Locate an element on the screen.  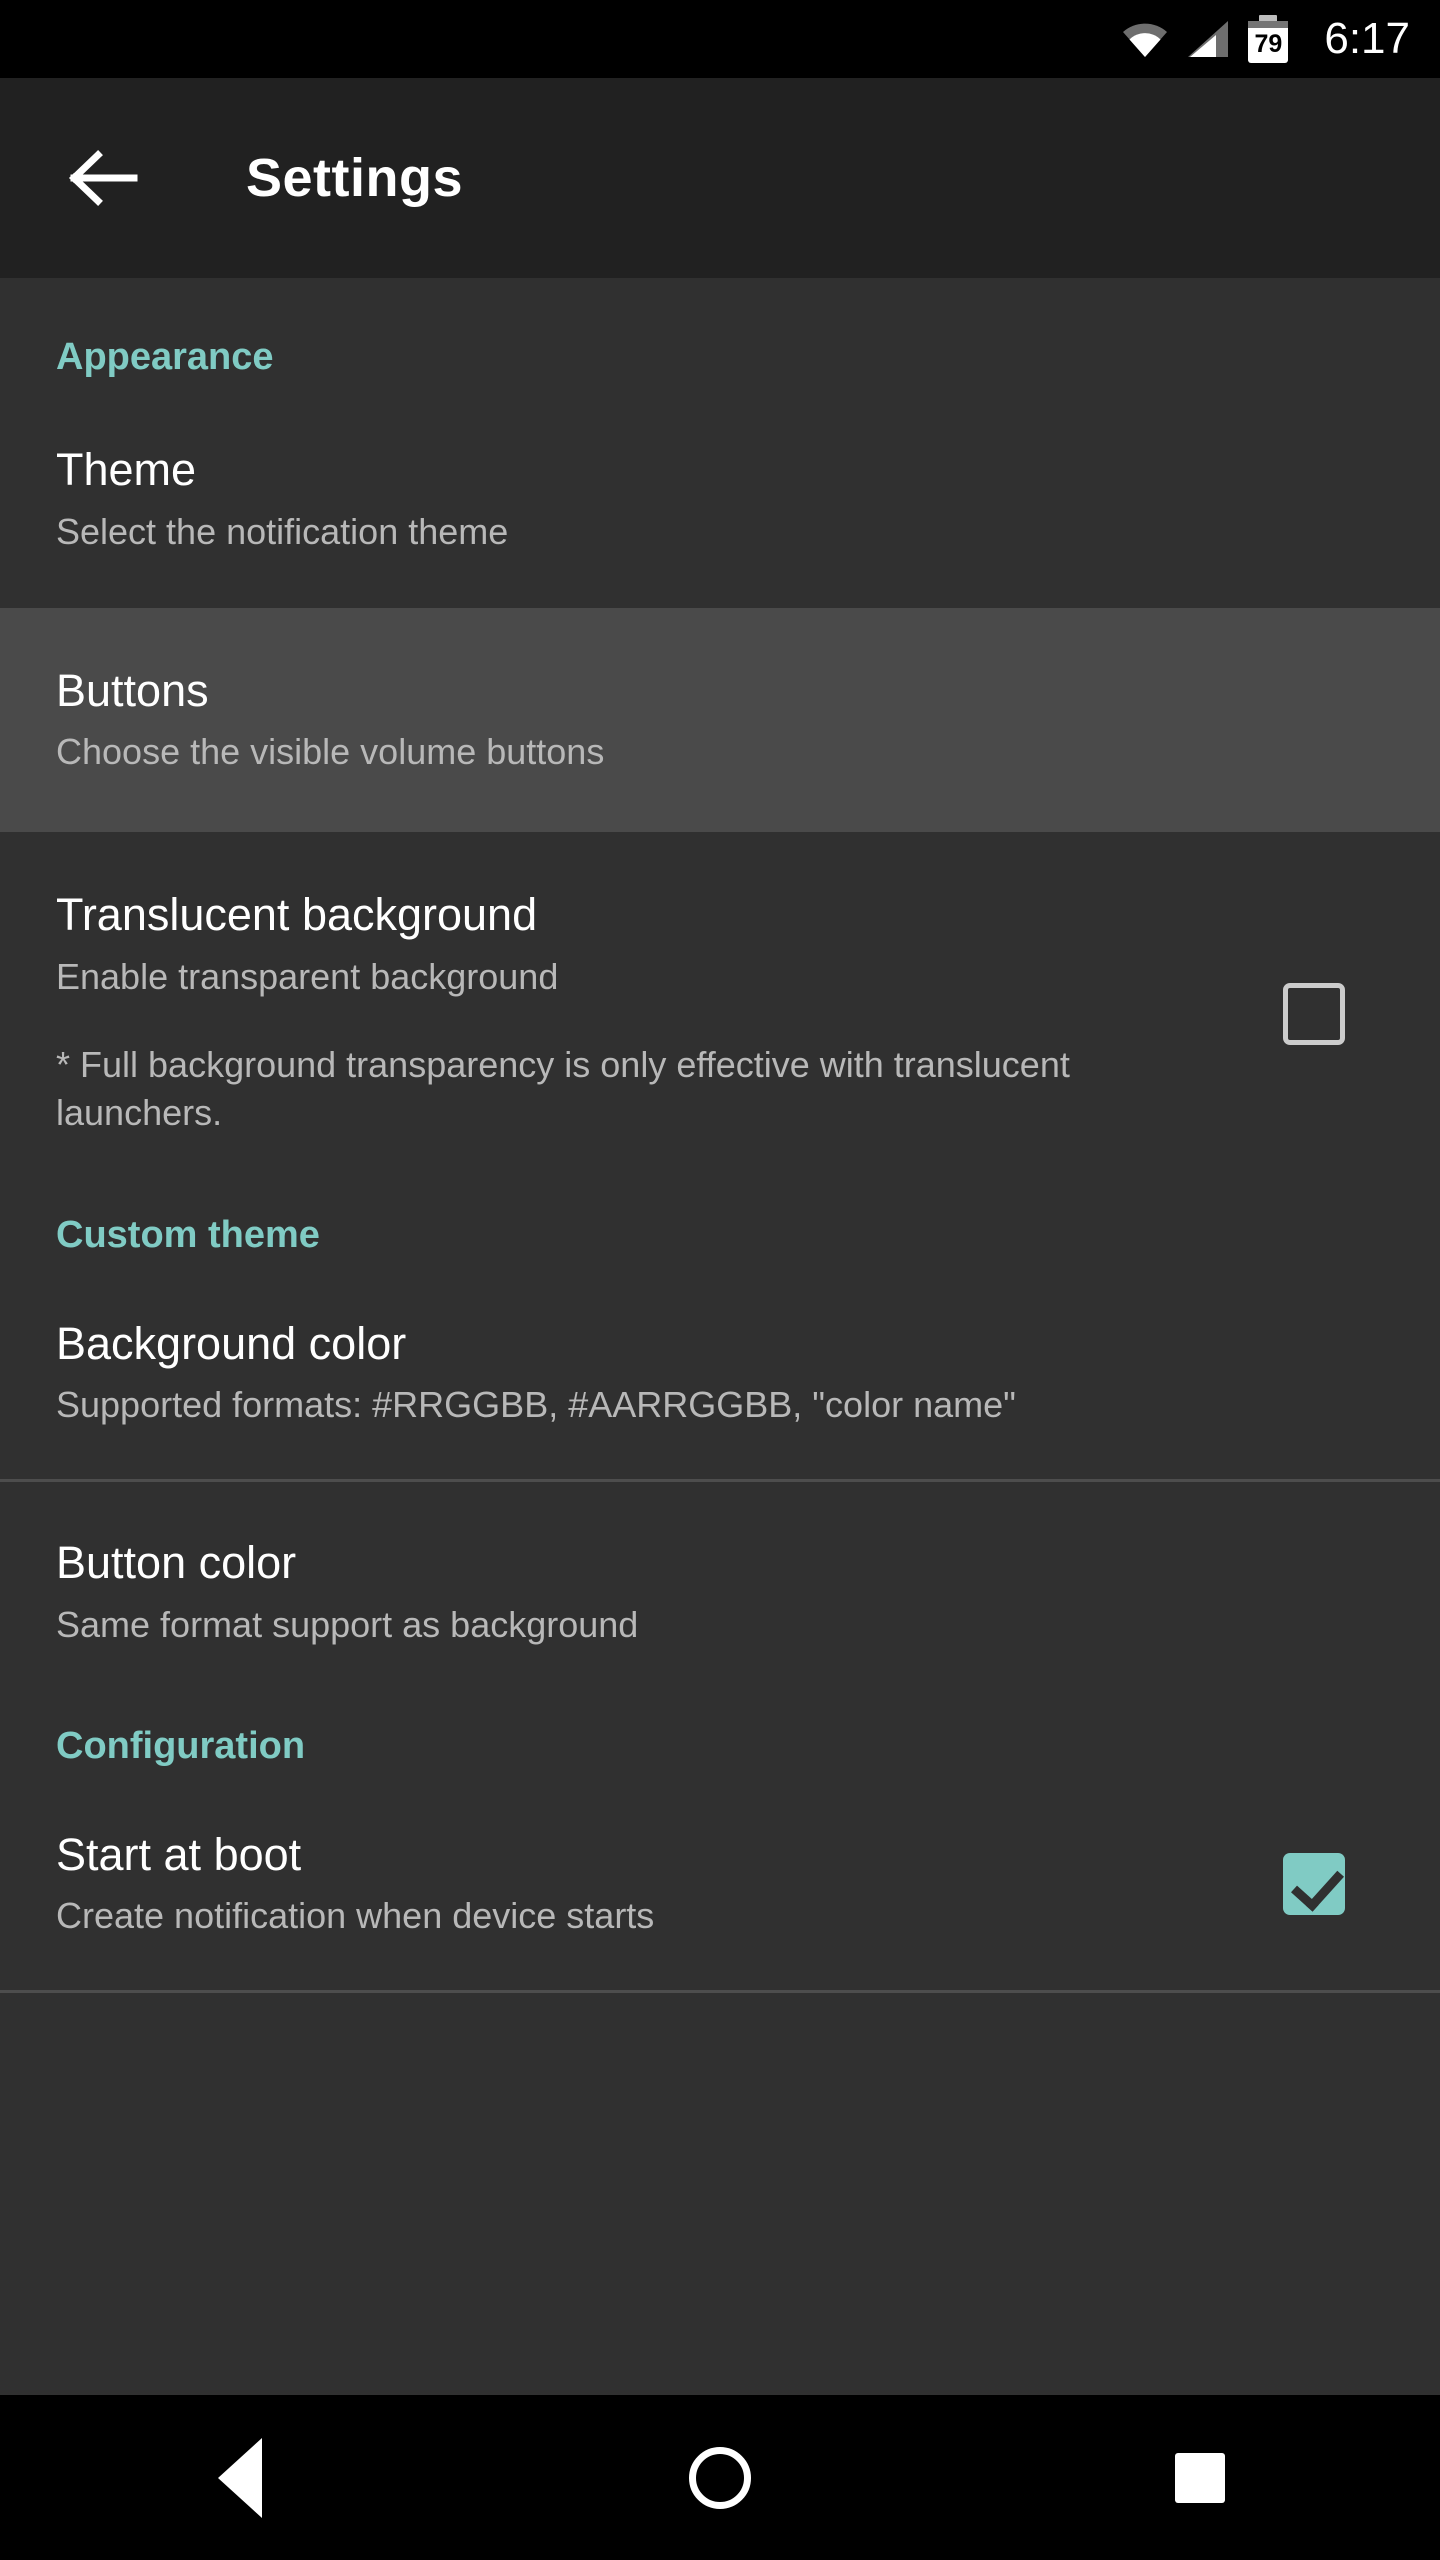
start-at-boot-checkbox-container is located at coordinates (1314, 1883).